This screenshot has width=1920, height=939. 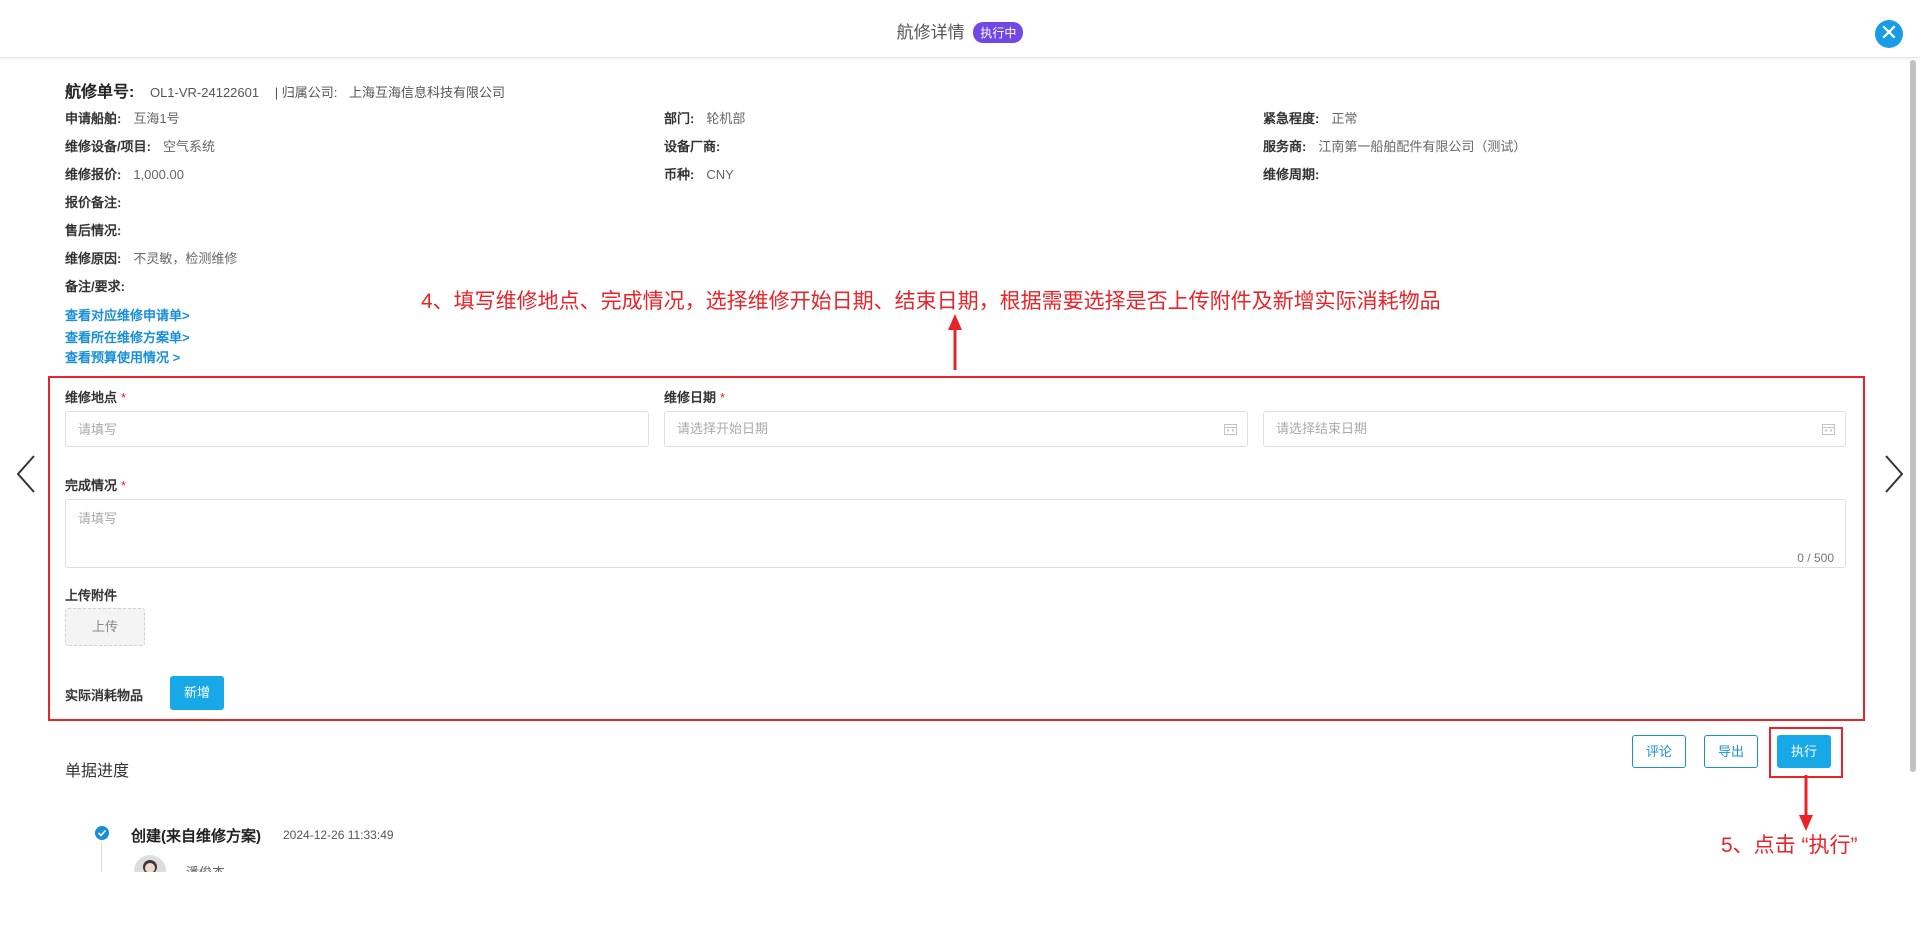 What do you see at coordinates (108, 146) in the screenshot?
I see `info-equipment-label: 维修设备/项目:` at bounding box center [108, 146].